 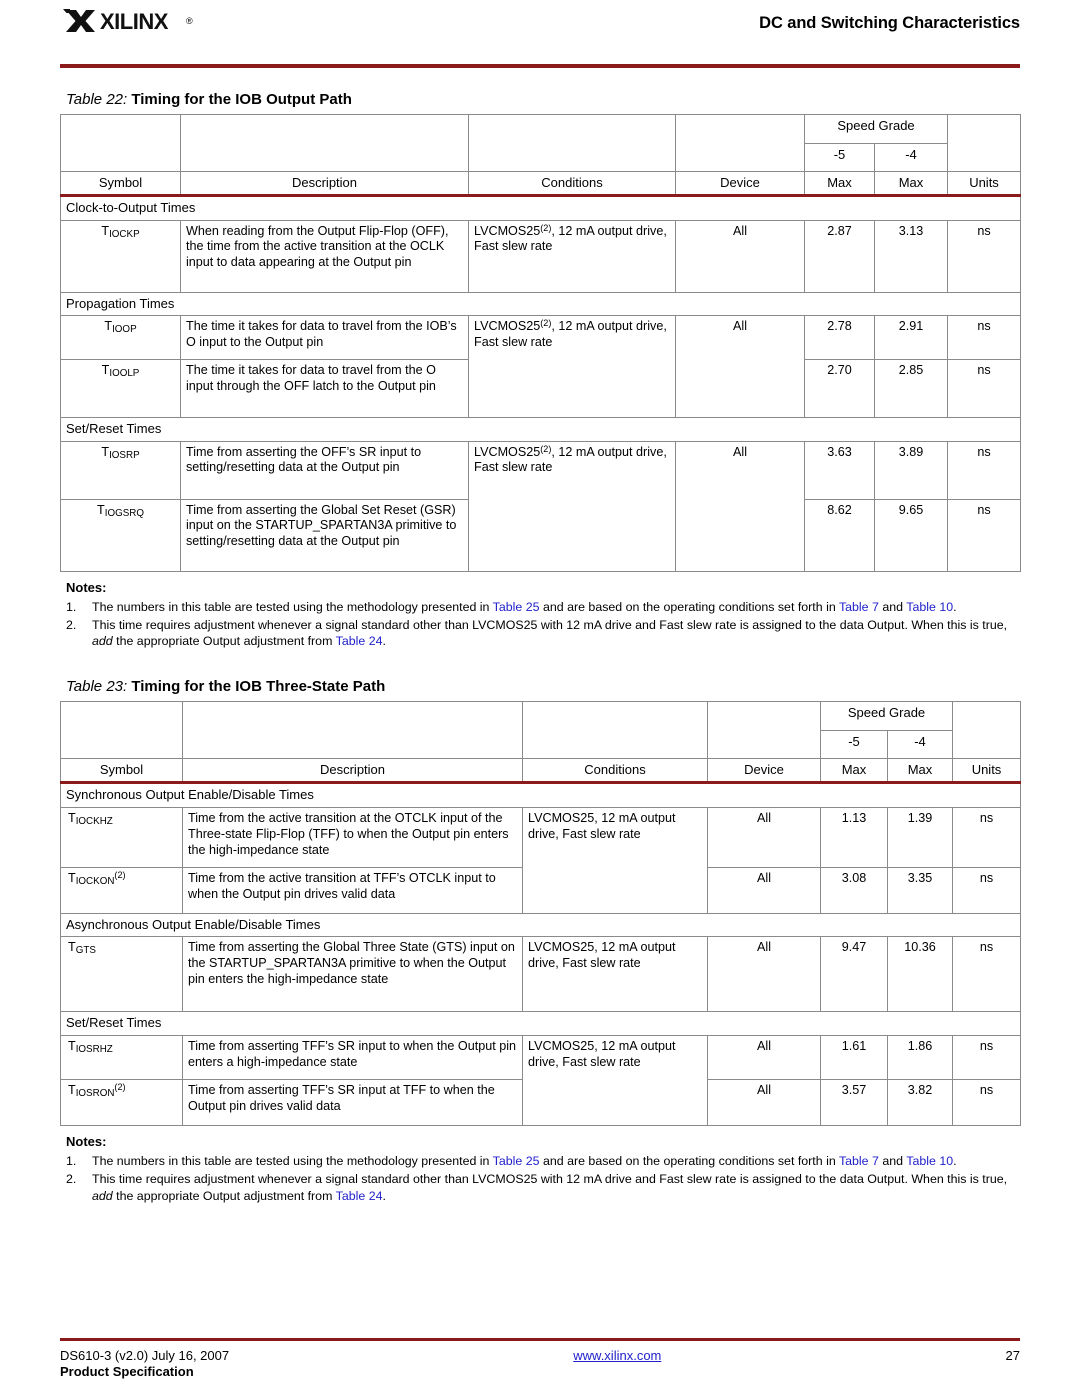 I want to click on symbol-subscript: IOCKP, so click(x=124, y=234).